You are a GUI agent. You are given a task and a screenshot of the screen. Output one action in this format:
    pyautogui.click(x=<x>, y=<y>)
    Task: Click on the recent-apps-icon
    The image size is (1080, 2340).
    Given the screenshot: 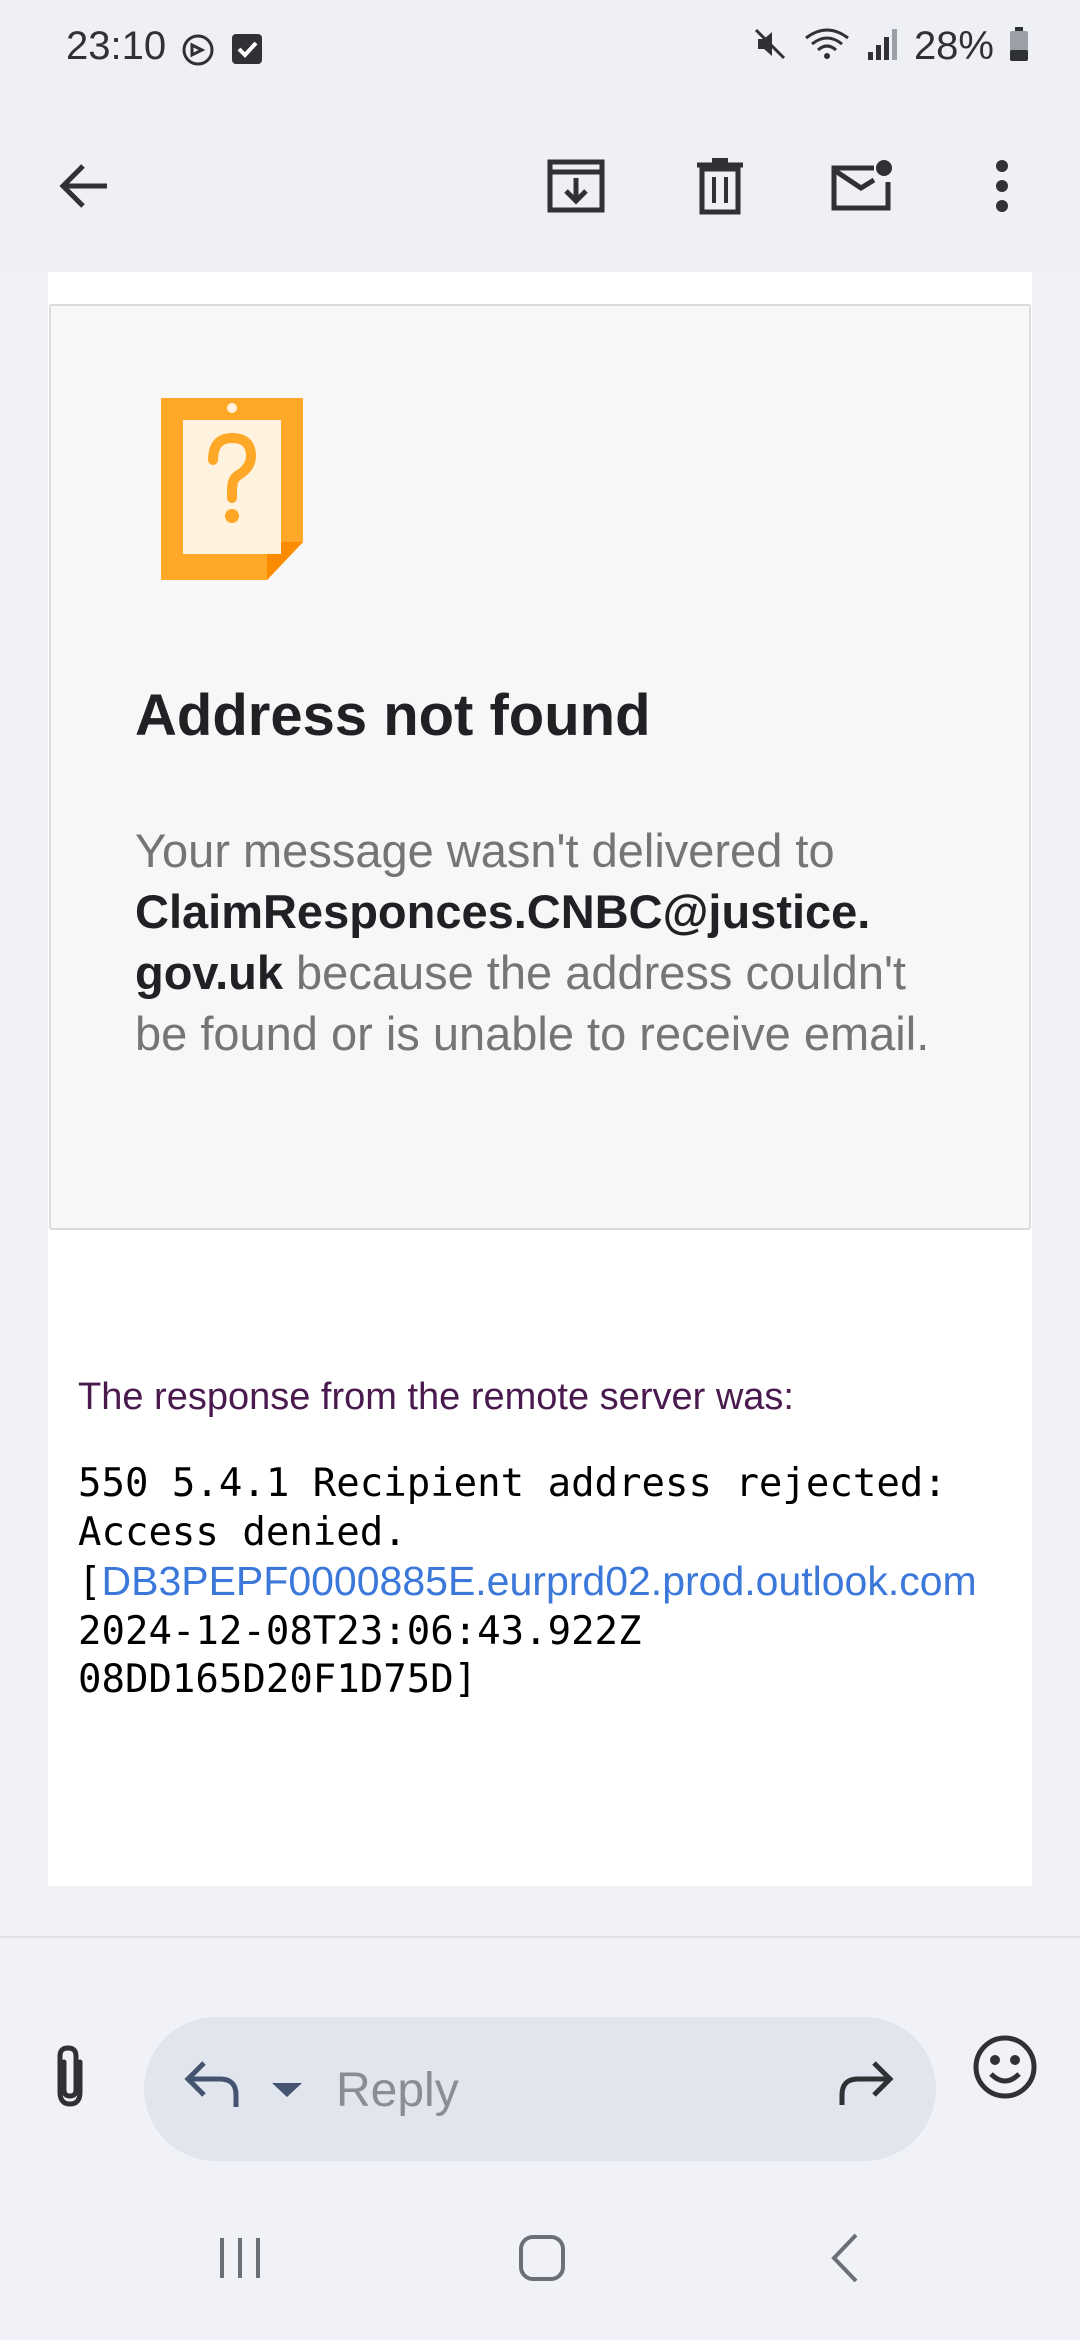 What is the action you would take?
    pyautogui.click(x=240, y=2260)
    